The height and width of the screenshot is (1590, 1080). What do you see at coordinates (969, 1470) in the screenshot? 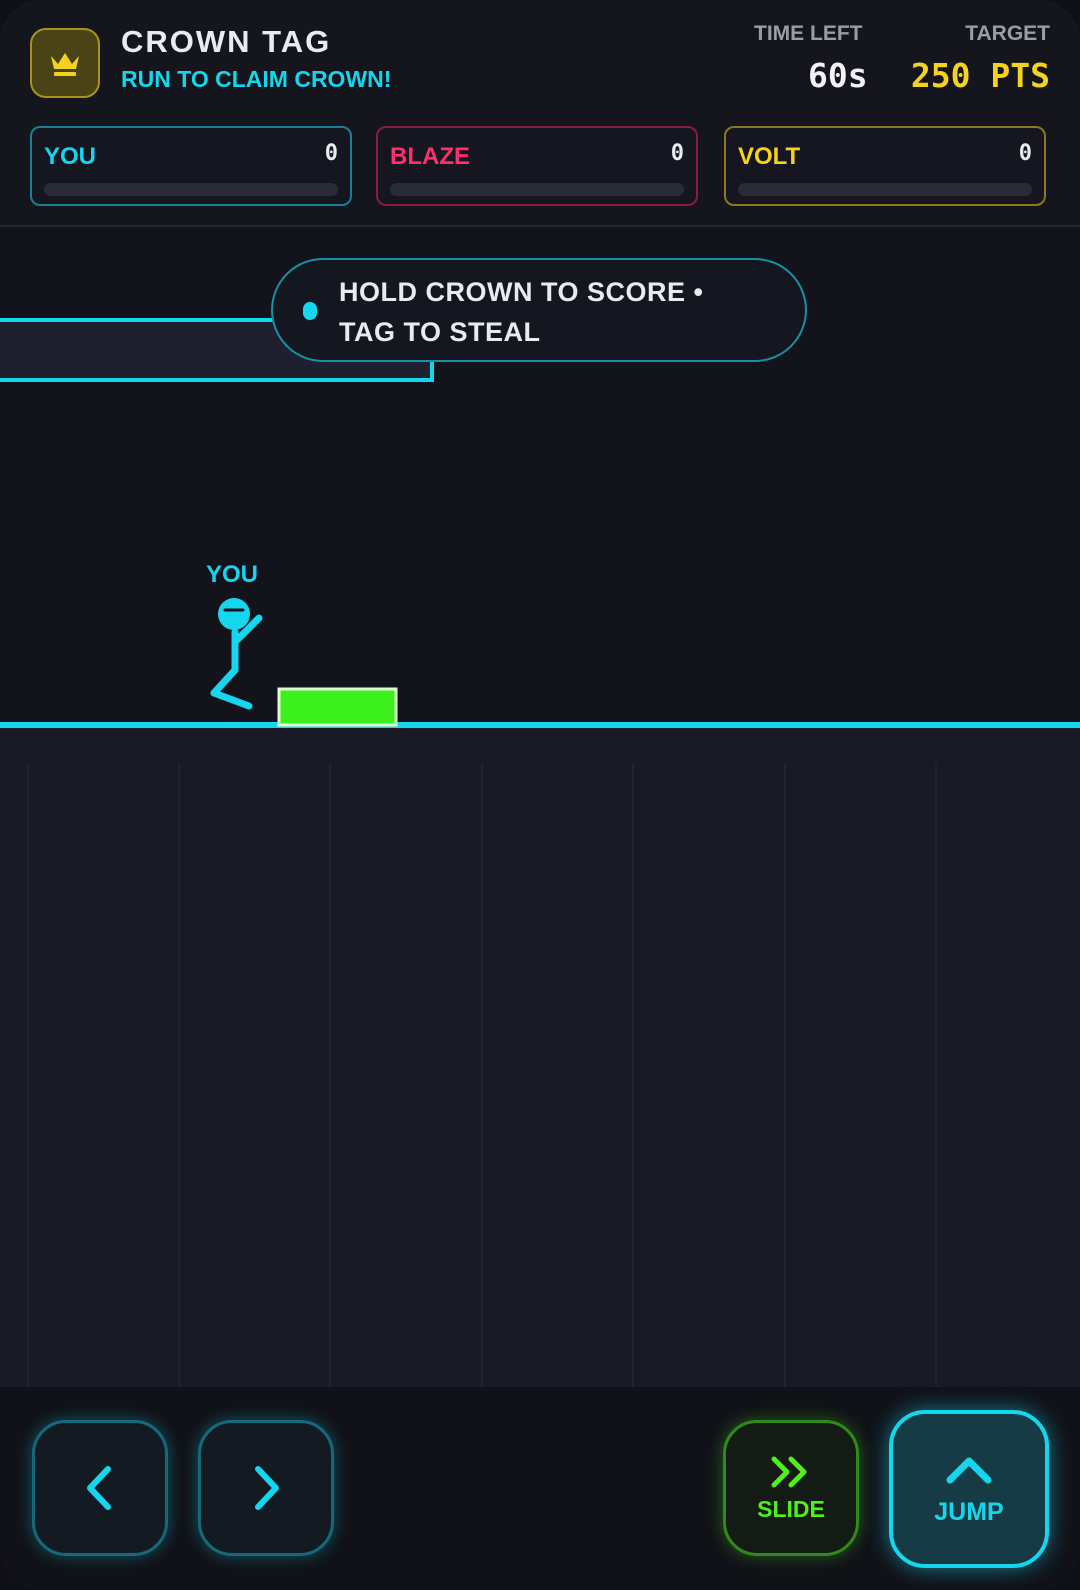
I see `chevron-up-icon` at bounding box center [969, 1470].